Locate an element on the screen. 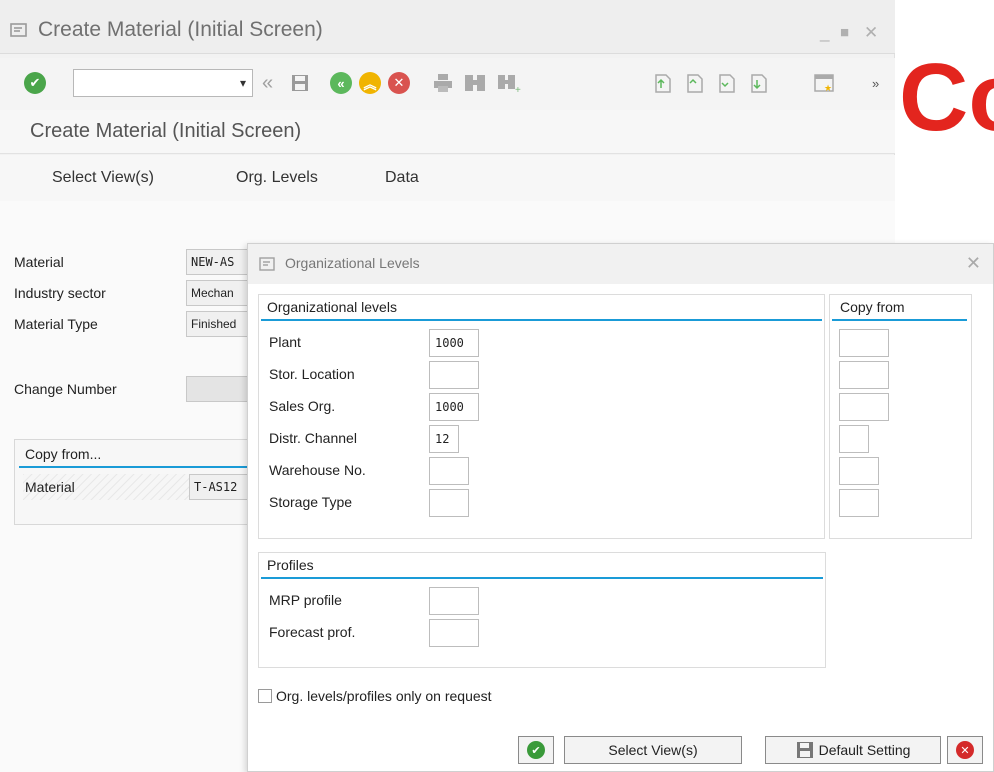 The width and height of the screenshot is (994, 772). storage-type-input is located at coordinates (449, 503).